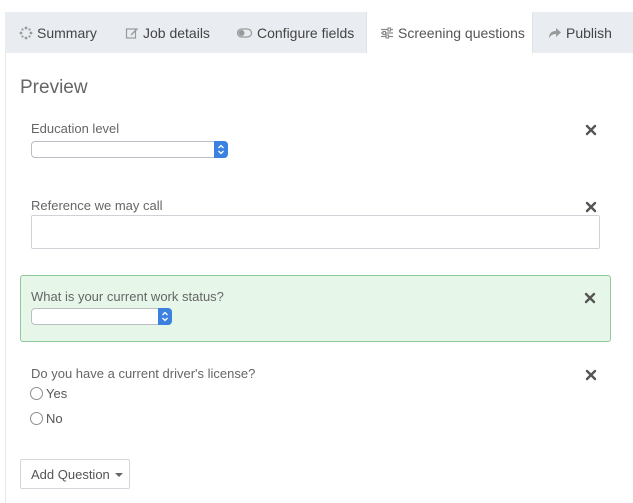 This screenshot has width=633, height=503. What do you see at coordinates (387, 33) in the screenshot?
I see `sliders-icon` at bounding box center [387, 33].